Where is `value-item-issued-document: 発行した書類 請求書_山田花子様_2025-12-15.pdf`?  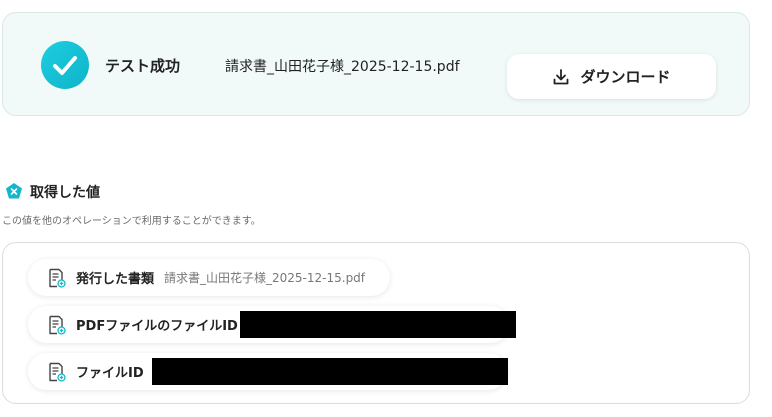
value-item-issued-document: 発行した書類 請求書_山田花子様_2025-12-15.pdf is located at coordinates (209, 277).